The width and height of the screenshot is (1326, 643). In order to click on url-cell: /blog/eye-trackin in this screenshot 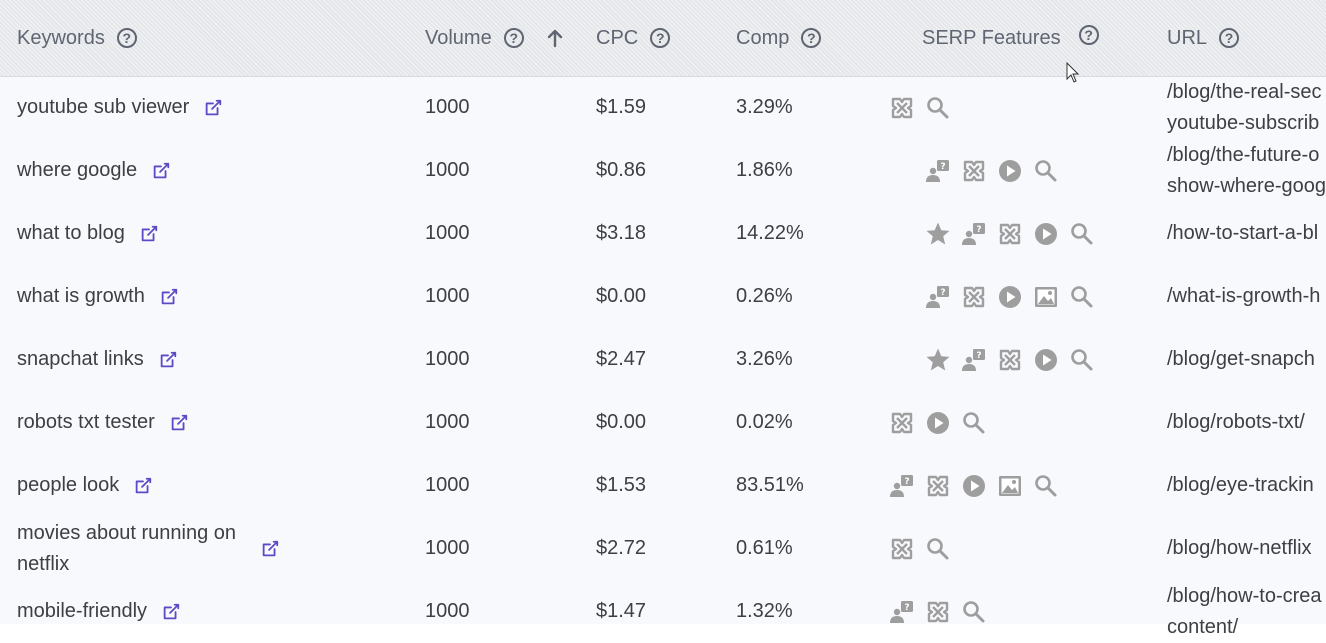, I will do `click(1246, 485)`.